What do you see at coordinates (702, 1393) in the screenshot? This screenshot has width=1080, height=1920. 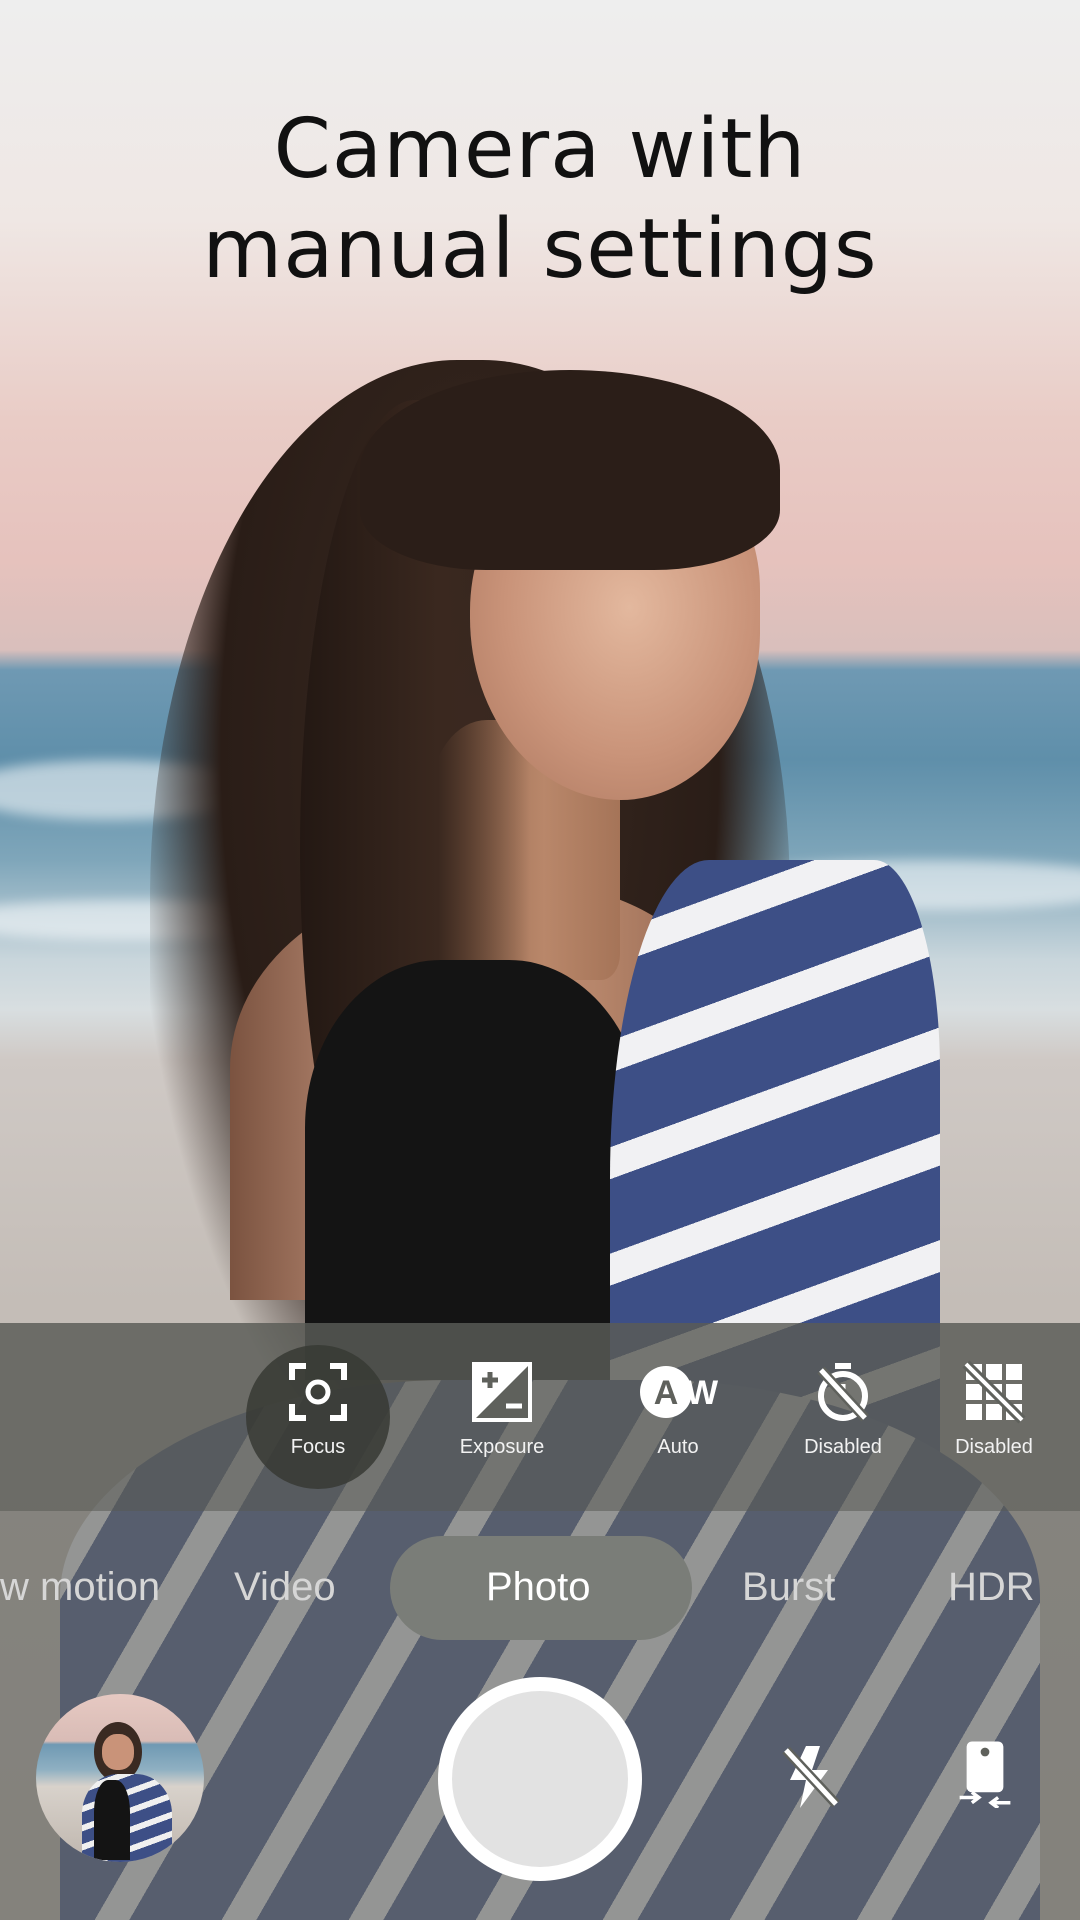 I see `svg-text: W` at bounding box center [702, 1393].